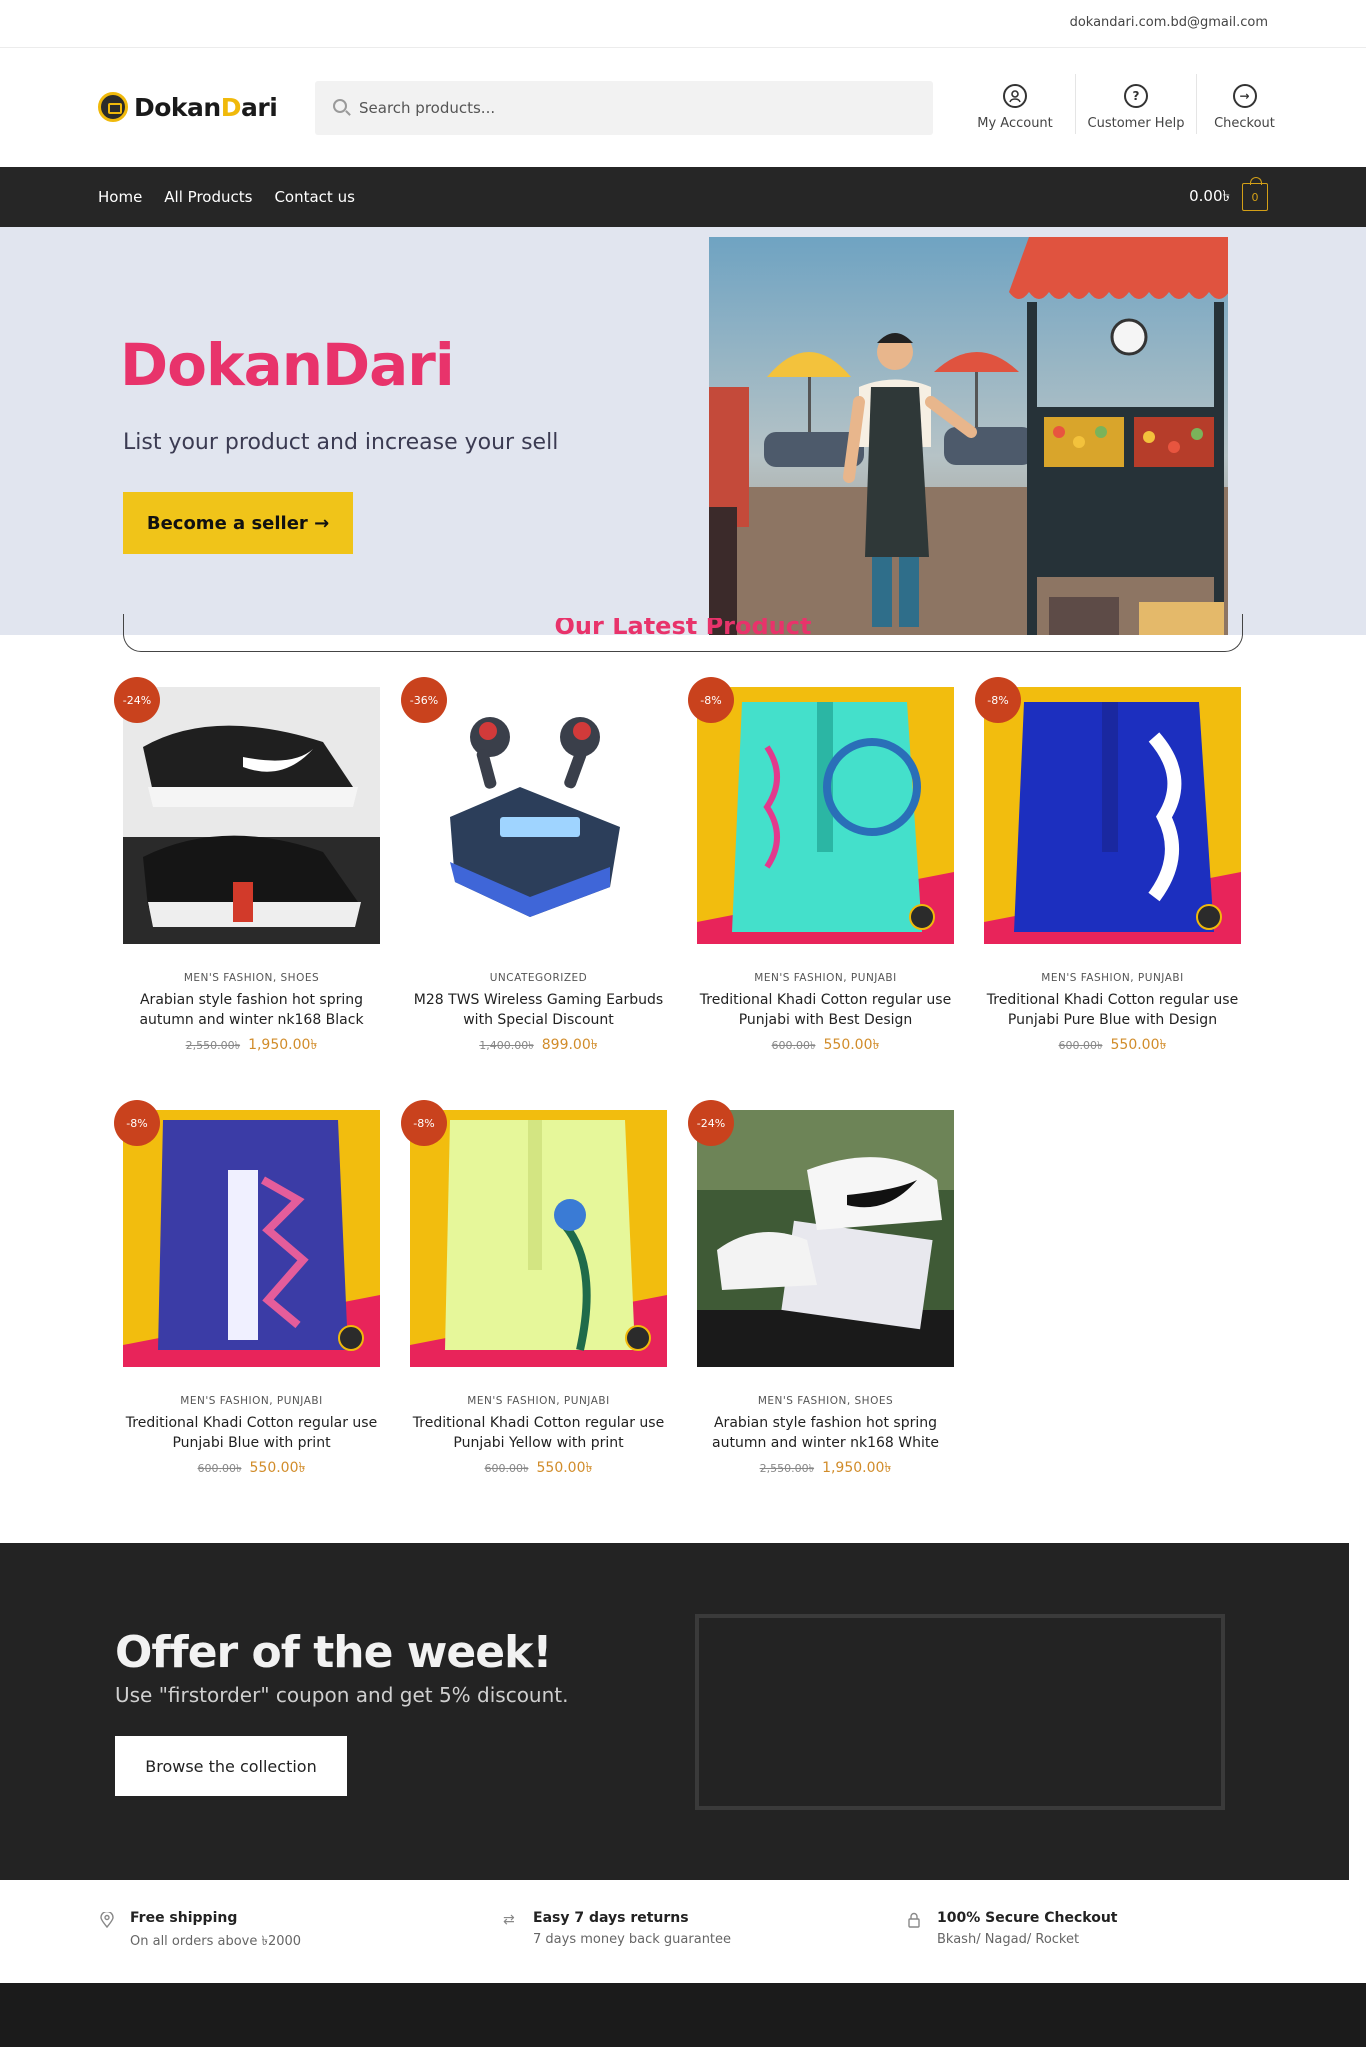 This screenshot has width=1366, height=2047. What do you see at coordinates (960, 1712) in the screenshot?
I see `offer-media-frame` at bounding box center [960, 1712].